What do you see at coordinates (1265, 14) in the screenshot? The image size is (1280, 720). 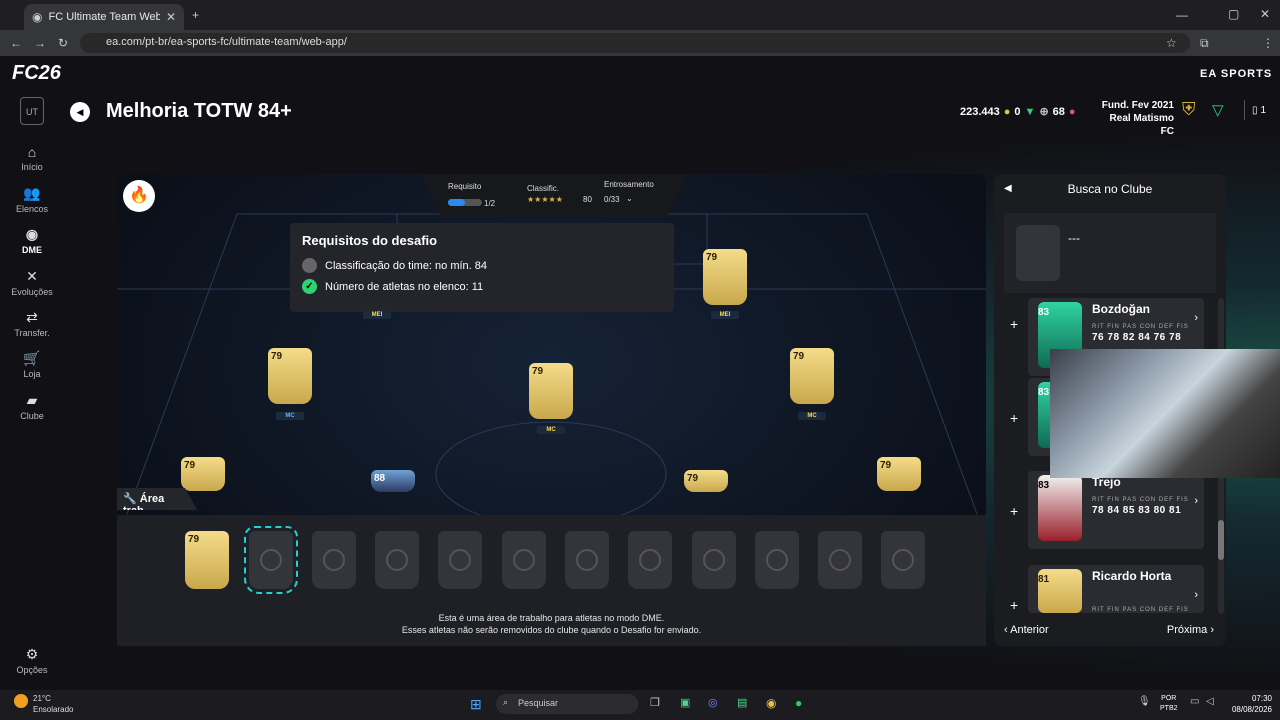 I see `close-window-icon: ✕` at bounding box center [1265, 14].